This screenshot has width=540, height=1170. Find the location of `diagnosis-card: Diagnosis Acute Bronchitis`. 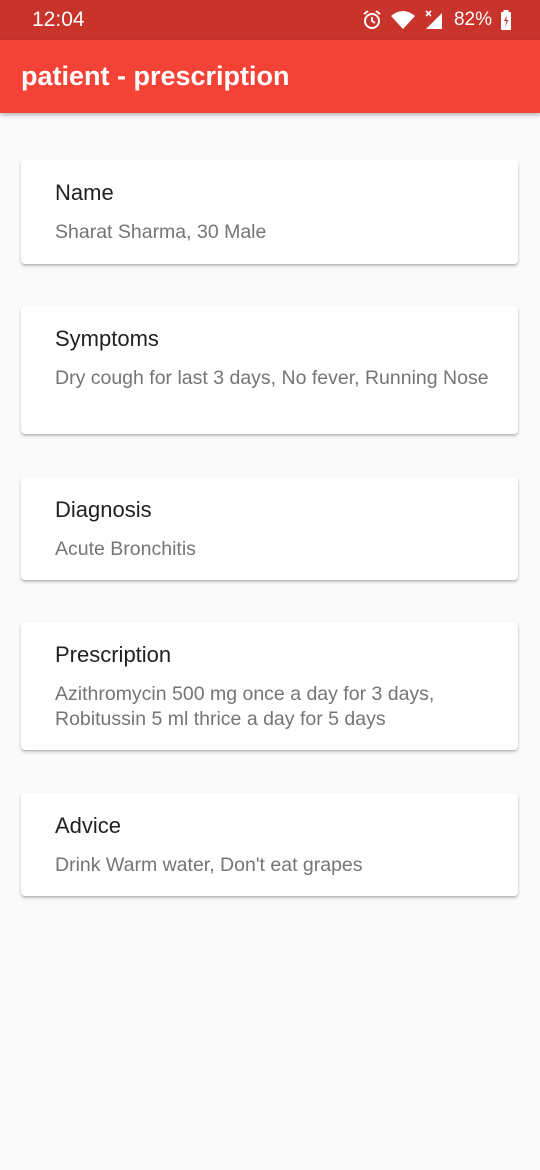

diagnosis-card: Diagnosis Acute Bronchitis is located at coordinates (269, 528).